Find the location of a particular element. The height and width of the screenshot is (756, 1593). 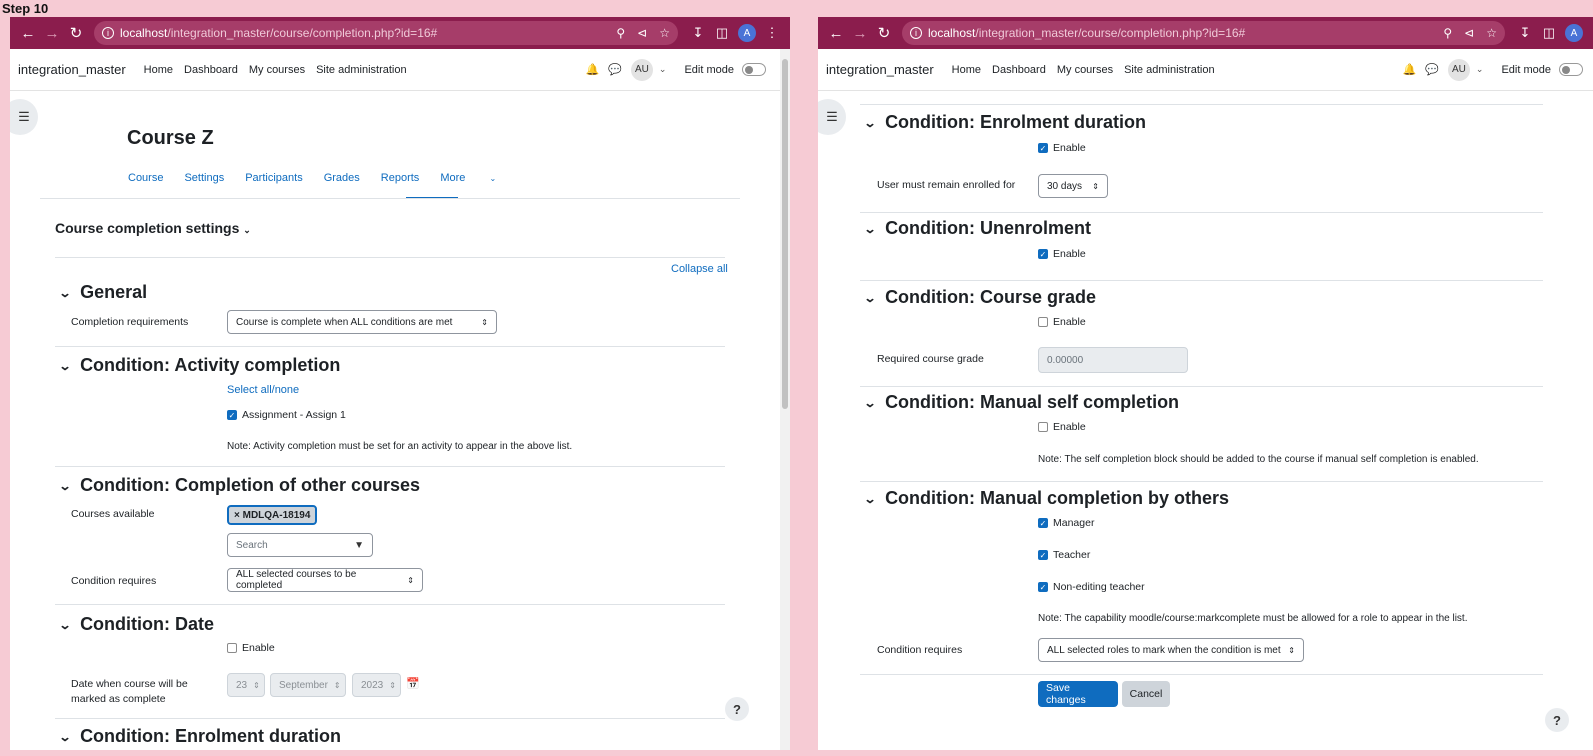

course-search-input: Search ▼ is located at coordinates (300, 545).